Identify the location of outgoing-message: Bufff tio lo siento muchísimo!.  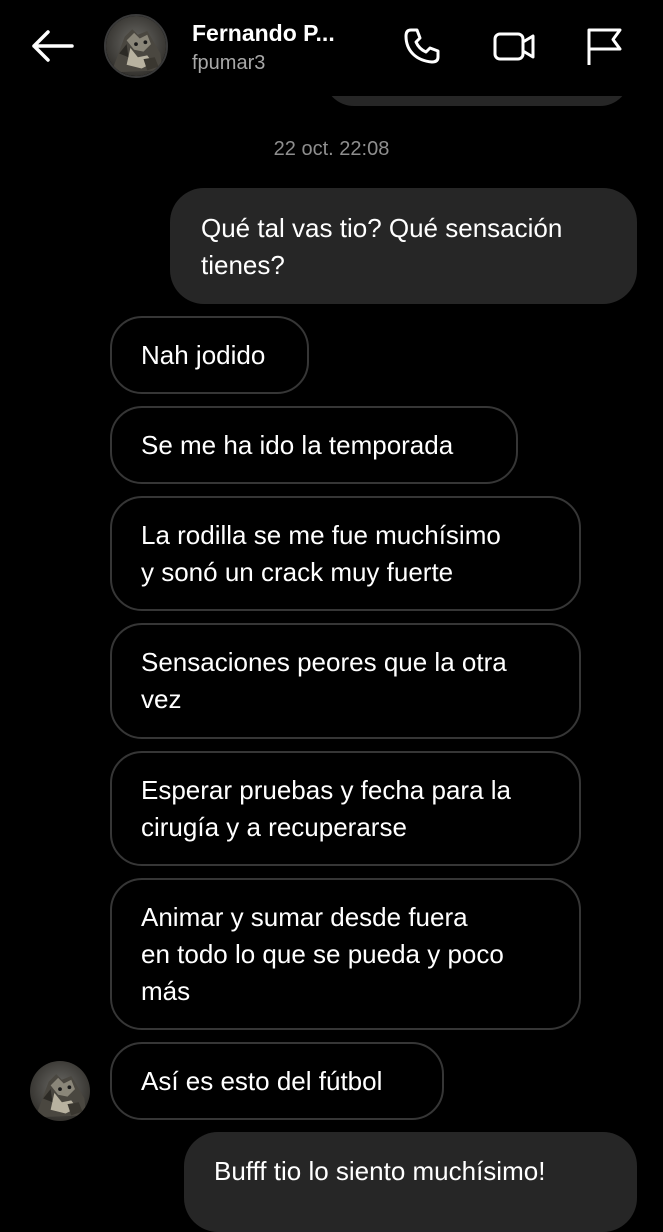
(410, 1182).